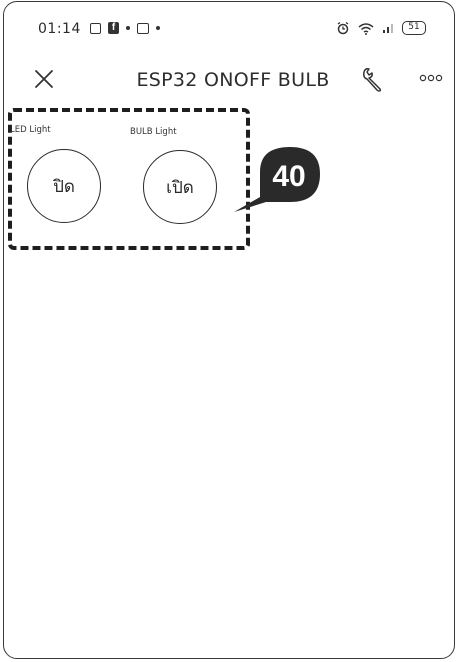 This screenshot has height=662, width=459. I want to click on wifi-icon, so click(366, 28).